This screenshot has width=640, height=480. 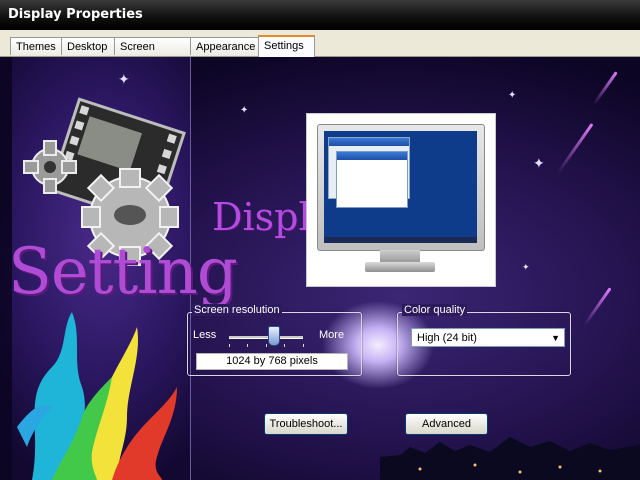 What do you see at coordinates (75, 14) in the screenshot?
I see `window-title: Display Properties` at bounding box center [75, 14].